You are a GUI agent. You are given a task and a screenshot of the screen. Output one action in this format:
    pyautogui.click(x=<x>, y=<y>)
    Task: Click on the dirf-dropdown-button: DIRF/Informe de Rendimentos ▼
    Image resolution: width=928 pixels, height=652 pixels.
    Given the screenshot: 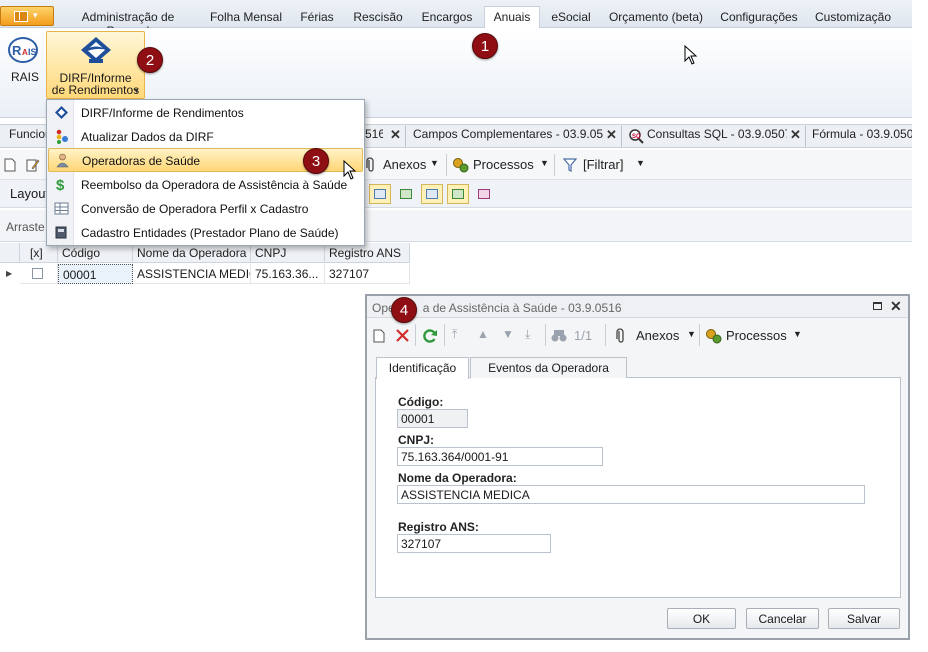 What is the action you would take?
    pyautogui.click(x=95, y=65)
    